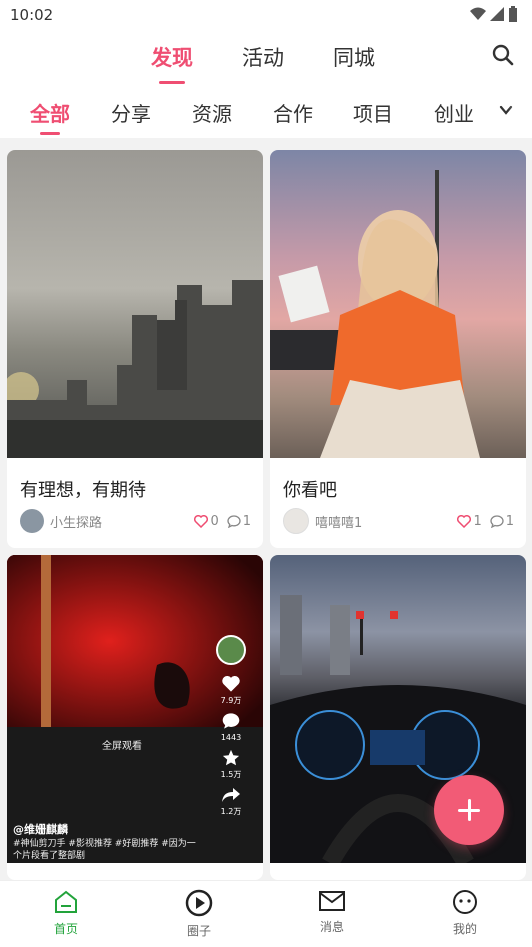 This screenshot has height=947, width=532. What do you see at coordinates (104, 850) in the screenshot?
I see `video-description: #神仙剪刀手 #影视推荐 #好剧推荐 #因为一个片段看了整部剧` at bounding box center [104, 850].